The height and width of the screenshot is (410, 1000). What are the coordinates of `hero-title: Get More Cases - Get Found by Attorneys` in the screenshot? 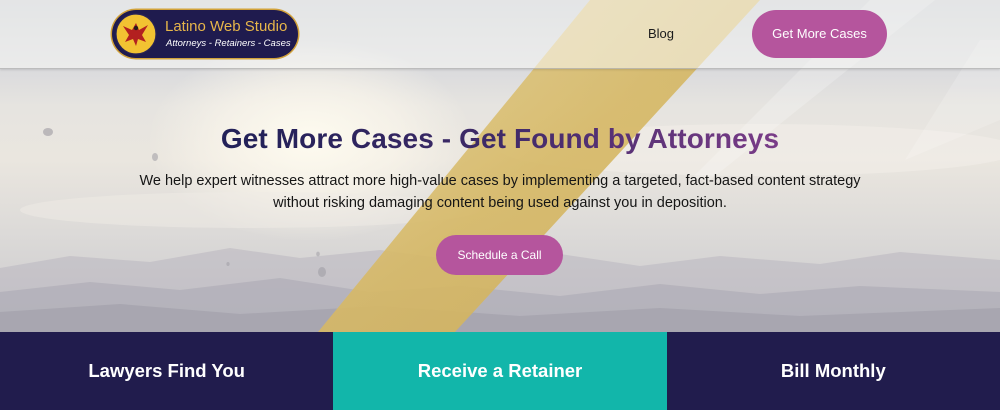 It's located at (500, 139).